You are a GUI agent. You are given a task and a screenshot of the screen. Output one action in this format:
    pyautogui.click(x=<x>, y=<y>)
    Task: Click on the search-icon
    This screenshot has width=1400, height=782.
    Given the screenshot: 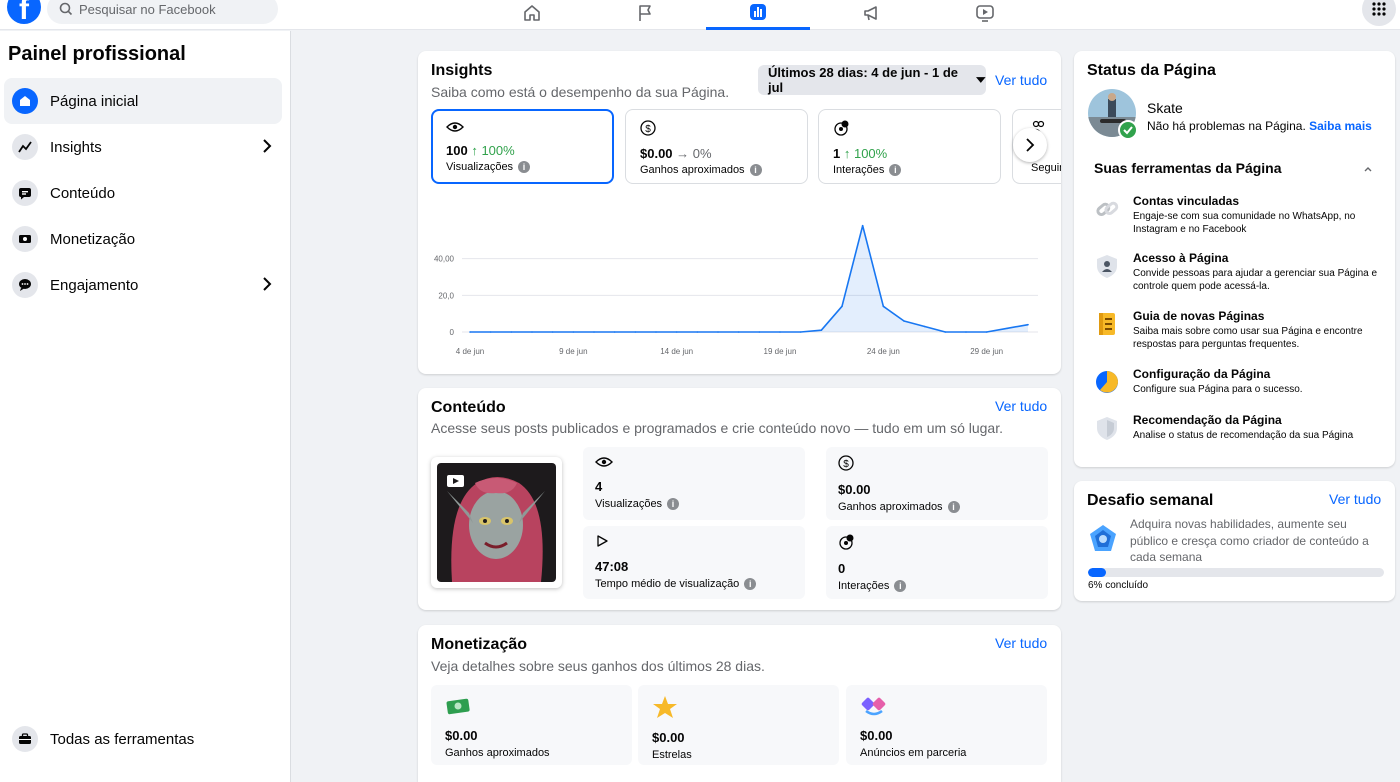 What is the action you would take?
    pyautogui.click(x=66, y=9)
    